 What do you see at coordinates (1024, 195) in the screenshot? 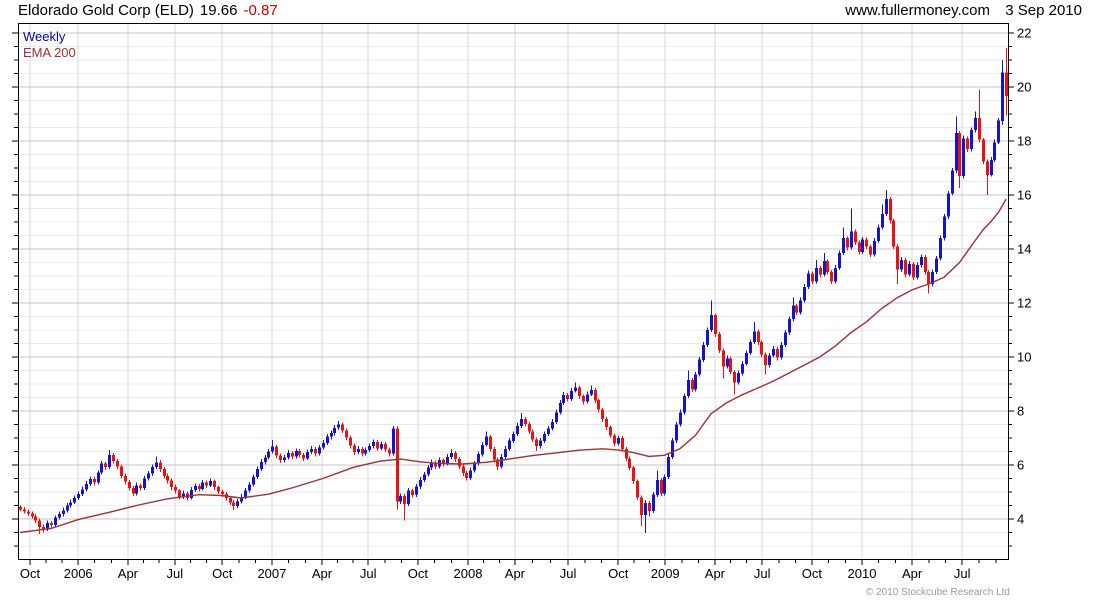
I see `y-axis-label: 16` at bounding box center [1024, 195].